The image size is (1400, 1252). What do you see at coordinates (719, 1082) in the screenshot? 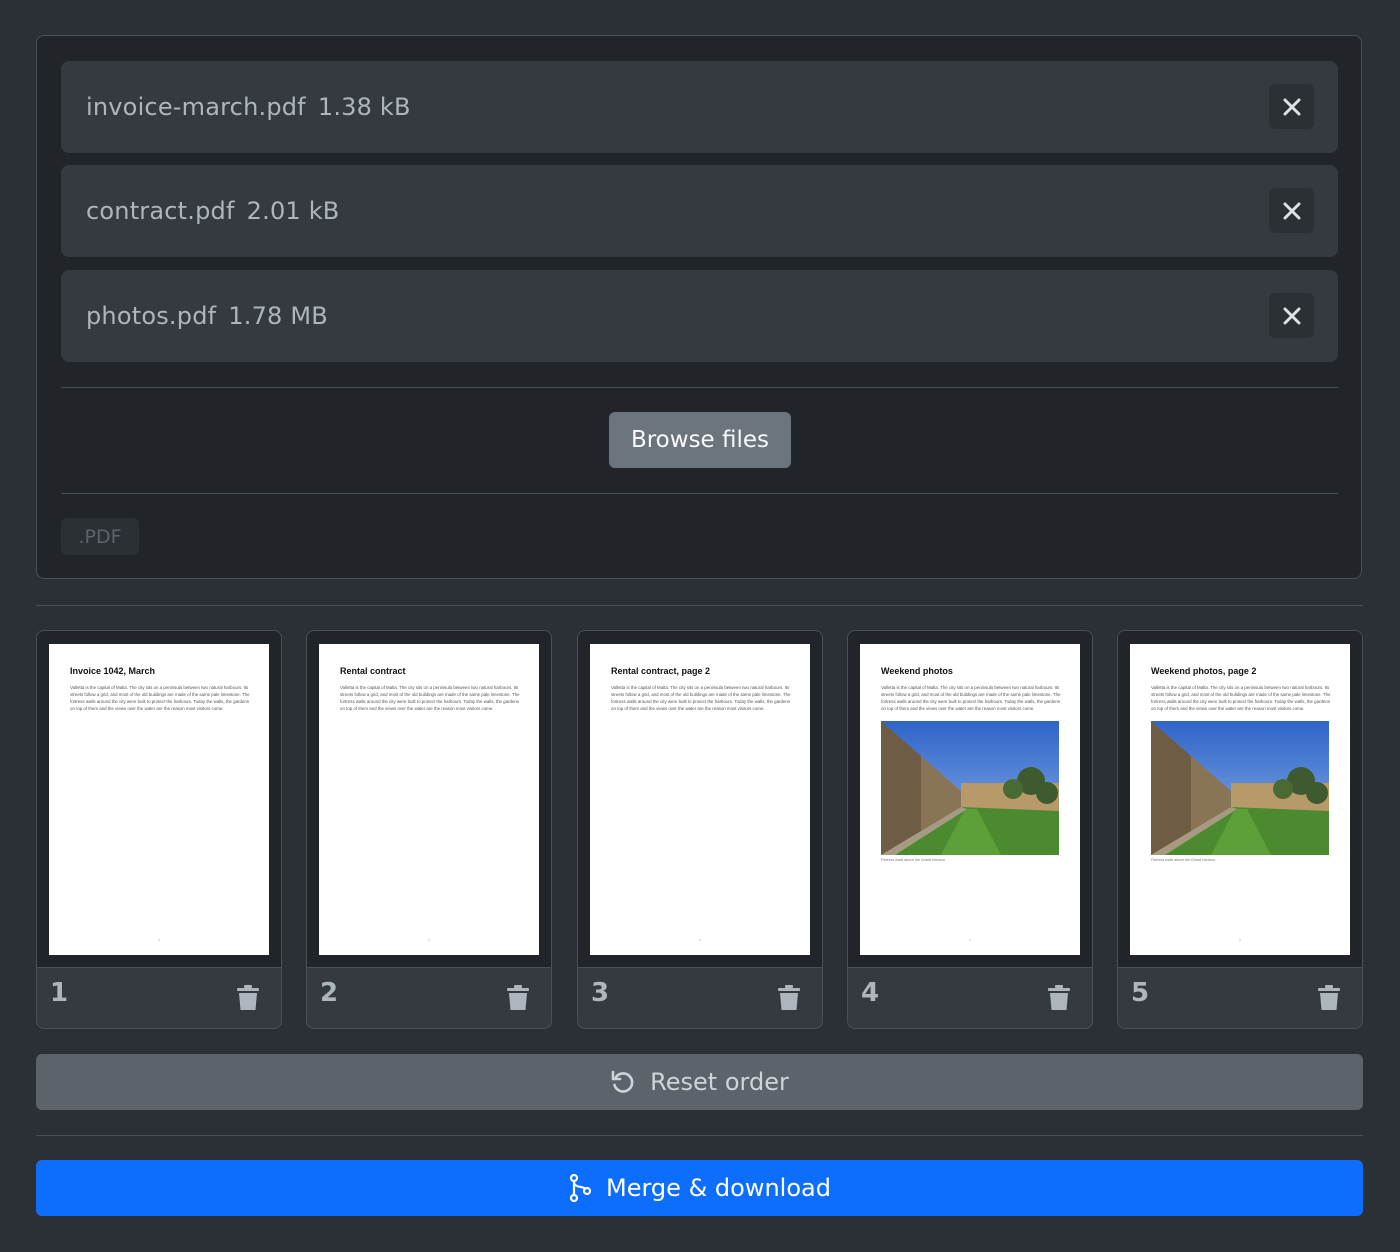
I see `reset-order-label: Reset order` at bounding box center [719, 1082].